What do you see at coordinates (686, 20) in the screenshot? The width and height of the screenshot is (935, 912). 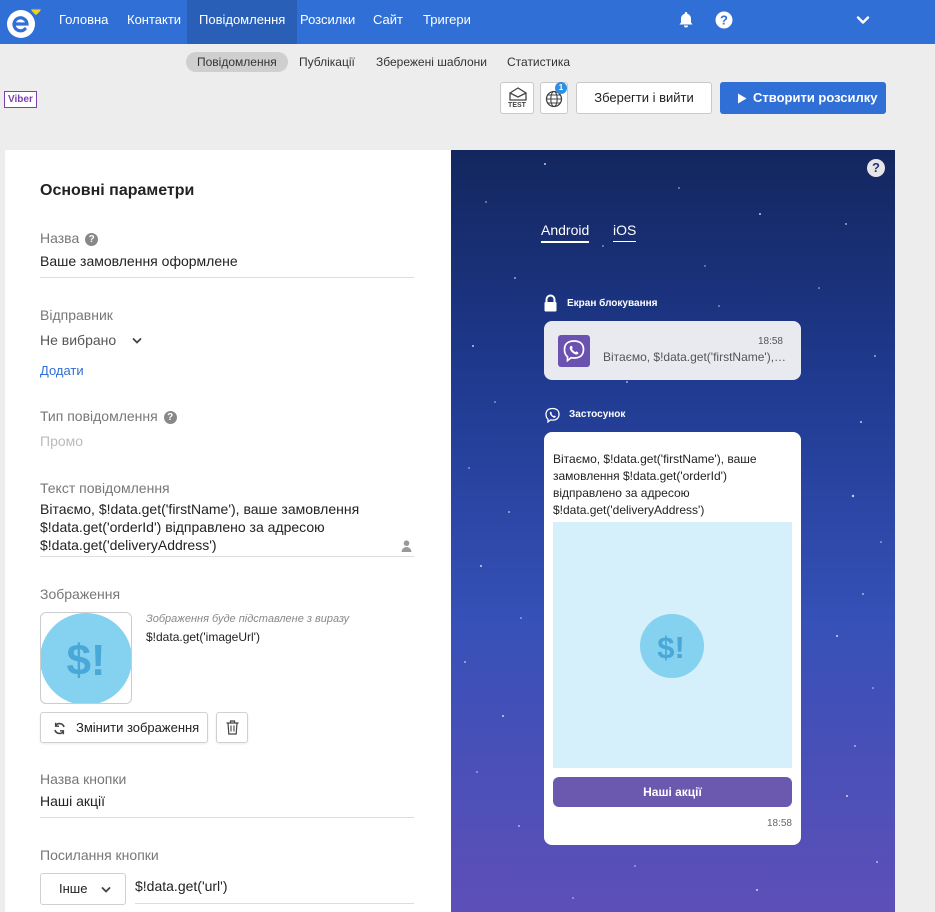 I see `bell-icon` at bounding box center [686, 20].